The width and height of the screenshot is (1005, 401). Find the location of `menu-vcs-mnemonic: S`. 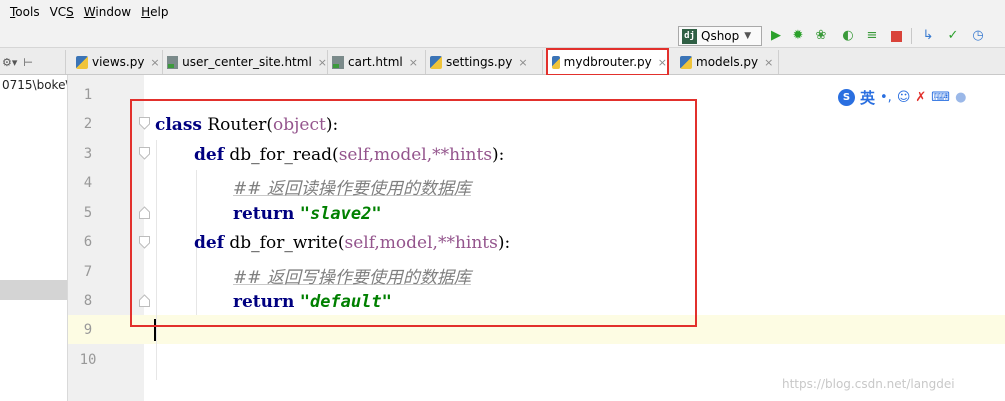

menu-vcs-mnemonic: S is located at coordinates (70, 12).